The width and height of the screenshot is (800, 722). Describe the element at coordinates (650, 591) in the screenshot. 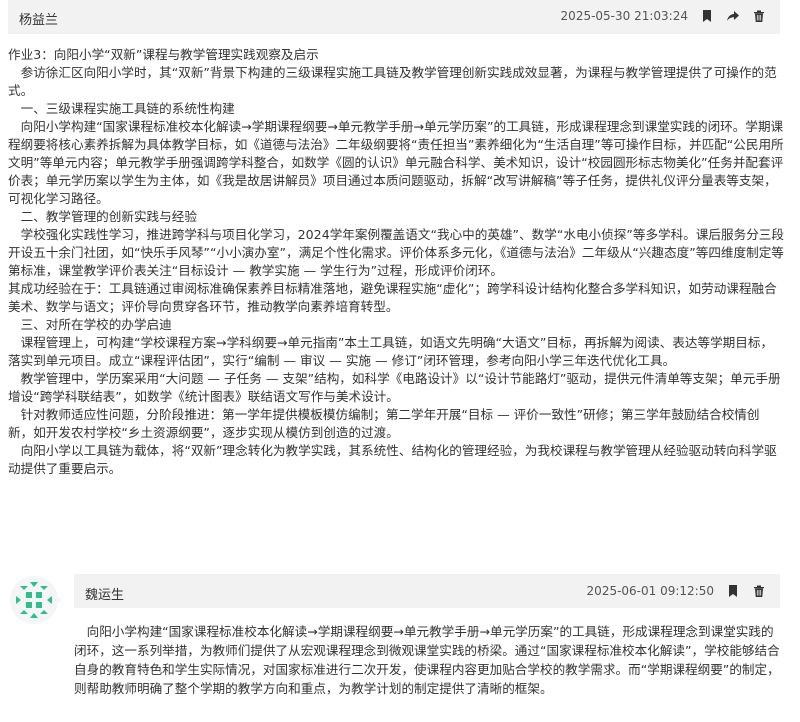

I see `reply-timestamp: 2025-06-01 09:12:50` at that location.